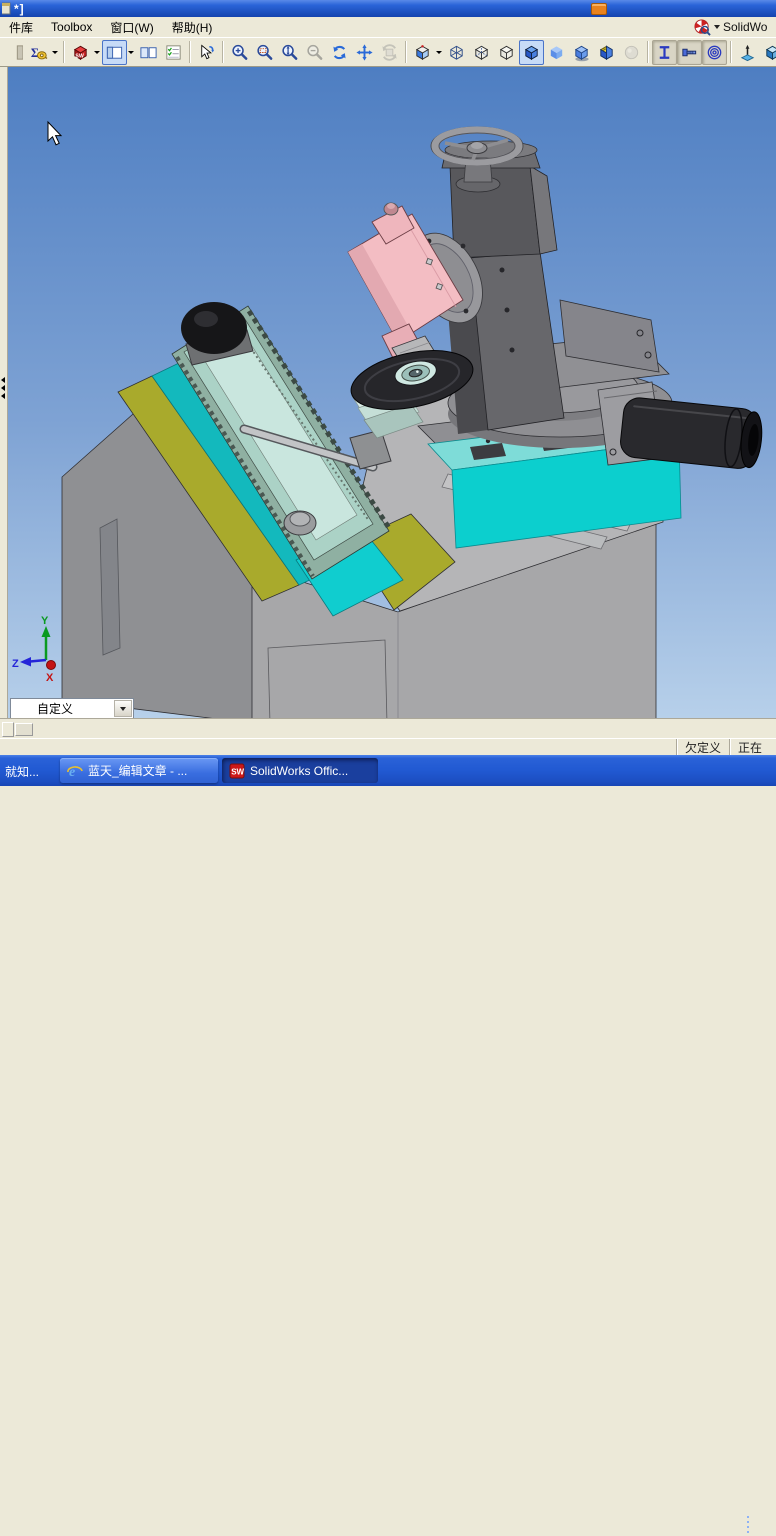  I want to click on ie-icon: e, so click(75, 771).